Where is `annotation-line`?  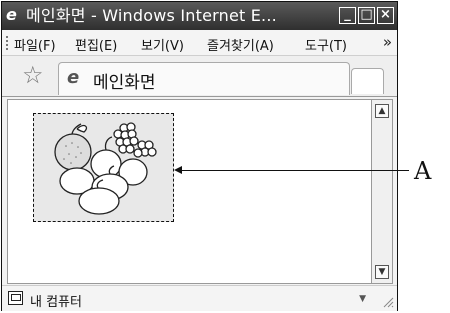
annotation-line is located at coordinates (292, 170).